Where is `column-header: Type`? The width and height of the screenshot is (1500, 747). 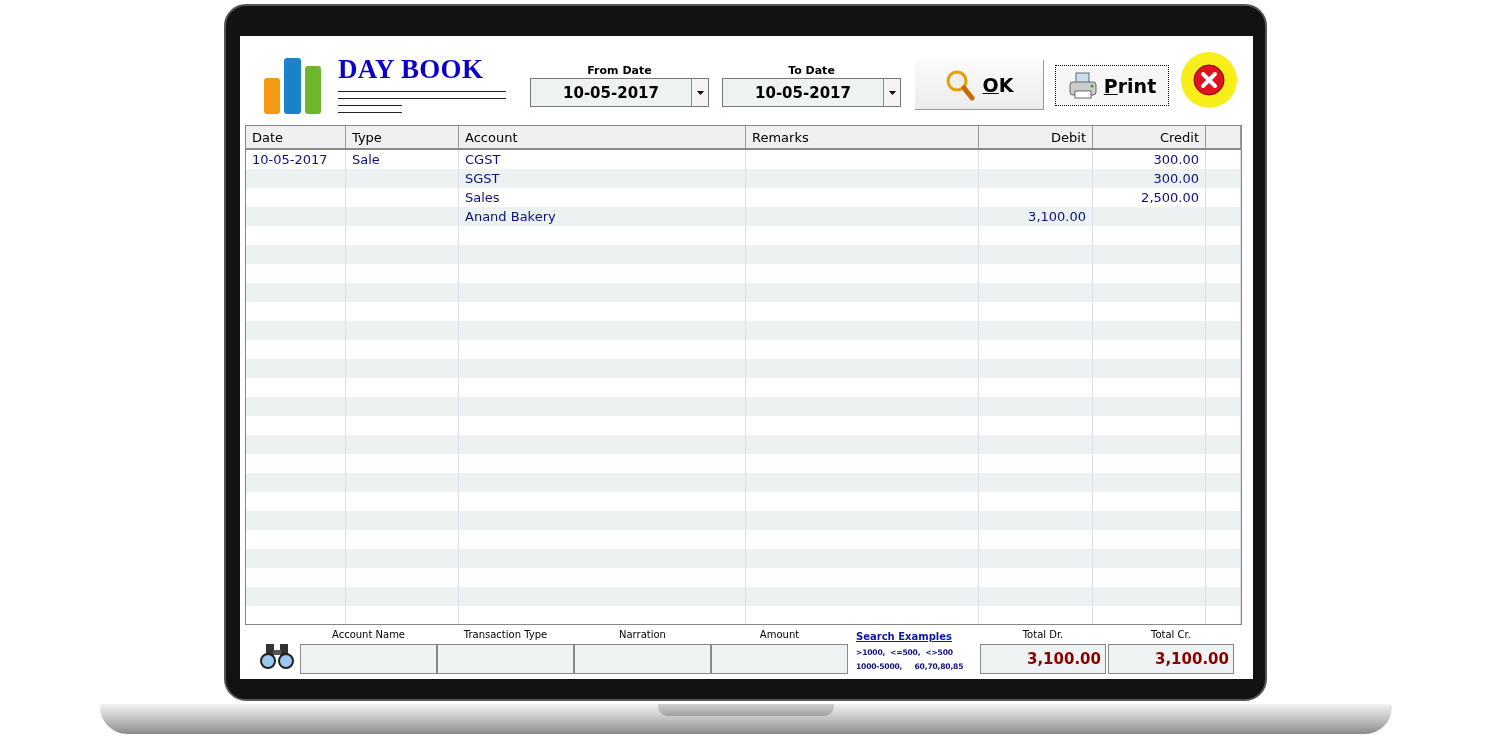 column-header: Type is located at coordinates (402, 137).